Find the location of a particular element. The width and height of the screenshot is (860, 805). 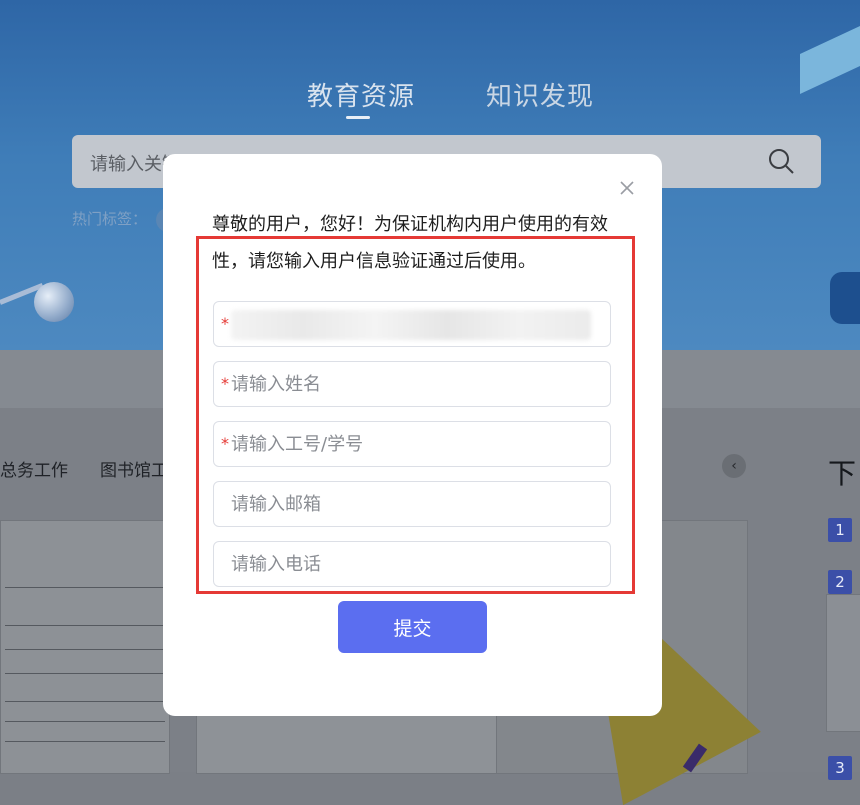

email-input is located at coordinates (416, 504).